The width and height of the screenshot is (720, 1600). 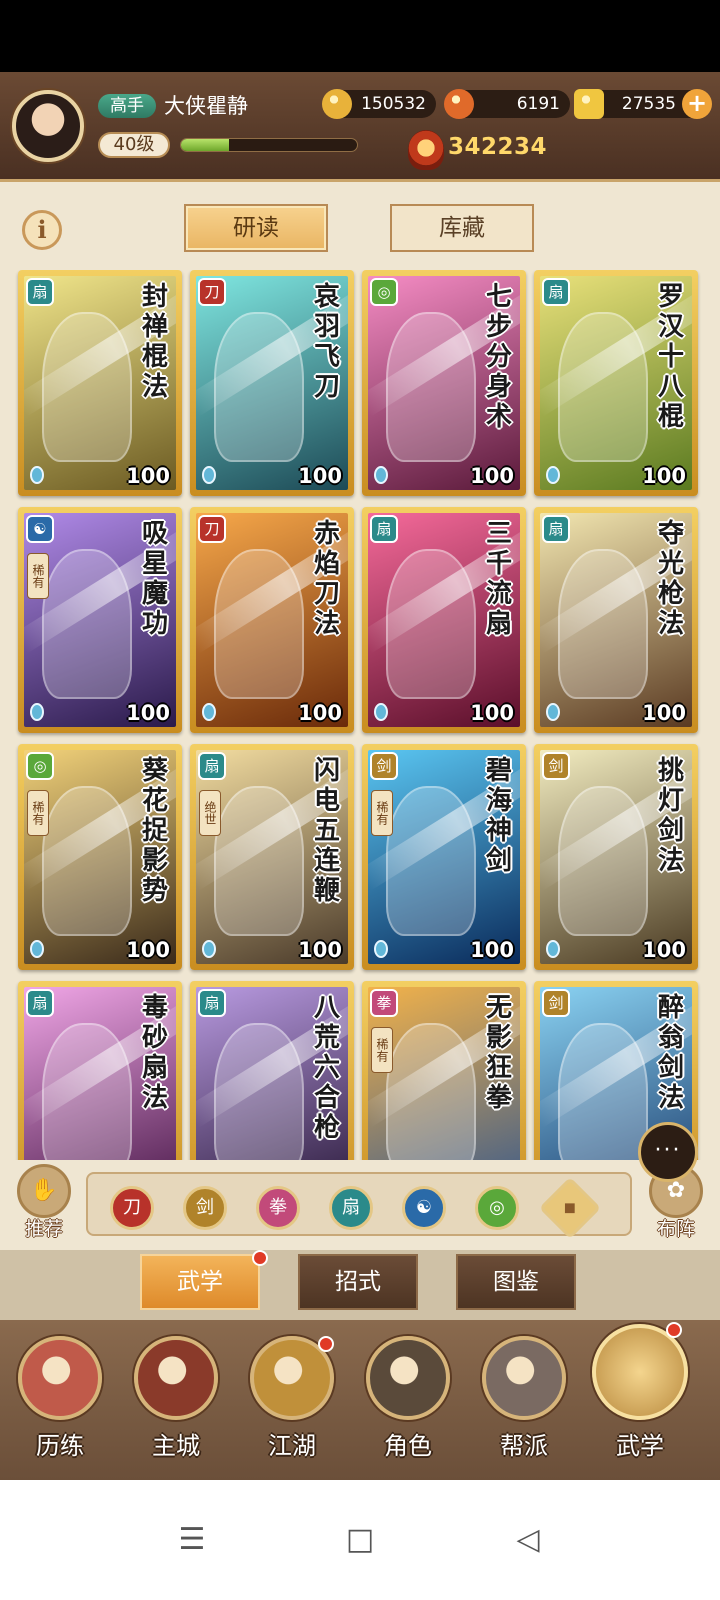 I want to click on nav-item: 角色, so click(x=408, y=1405).